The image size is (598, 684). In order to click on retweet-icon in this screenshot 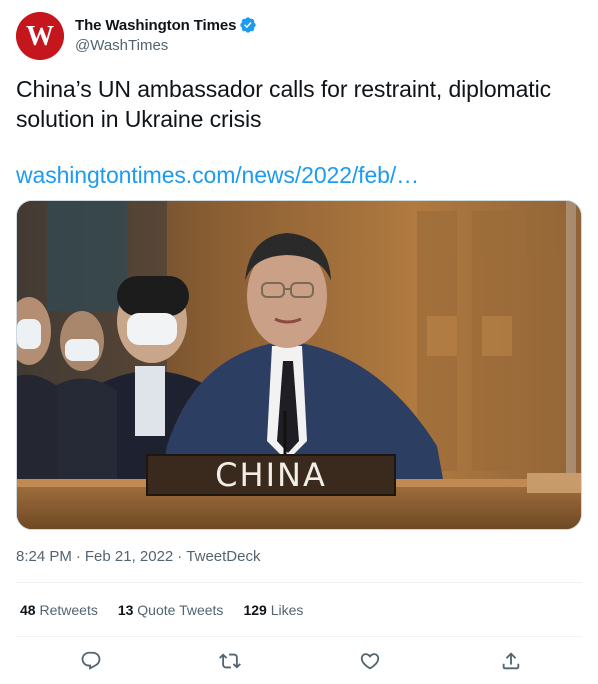, I will do `click(230, 661)`.